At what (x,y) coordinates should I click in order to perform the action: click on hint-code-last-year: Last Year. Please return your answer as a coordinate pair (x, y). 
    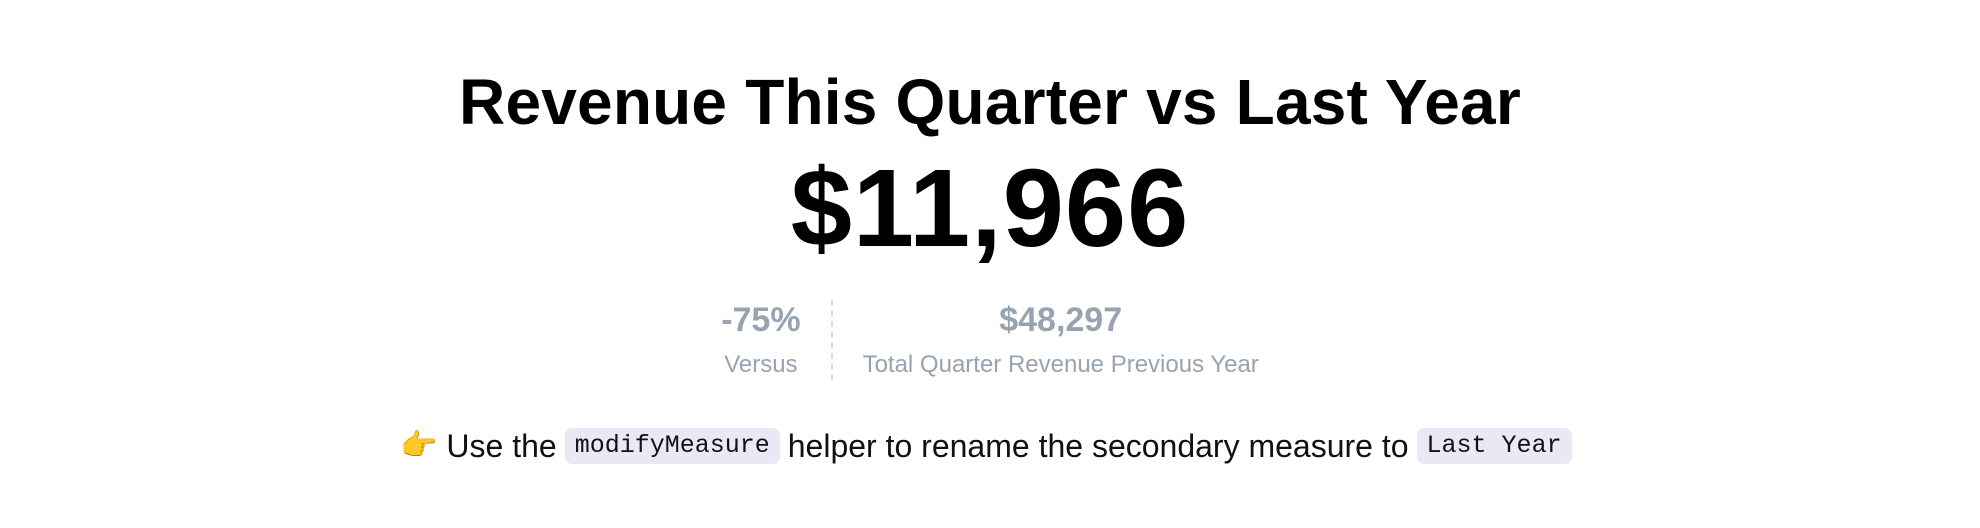
    Looking at the image, I should click on (1494, 446).